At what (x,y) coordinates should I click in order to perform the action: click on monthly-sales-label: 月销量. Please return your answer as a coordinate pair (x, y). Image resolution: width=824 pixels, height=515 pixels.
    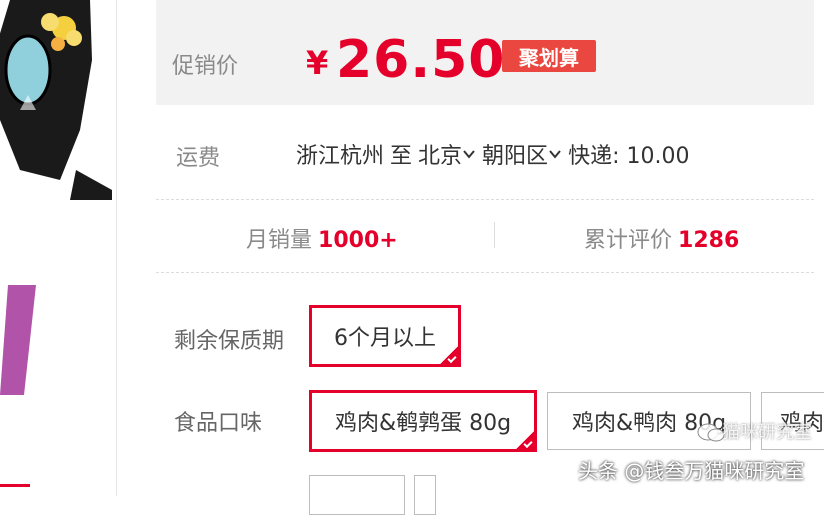
    Looking at the image, I should click on (279, 240).